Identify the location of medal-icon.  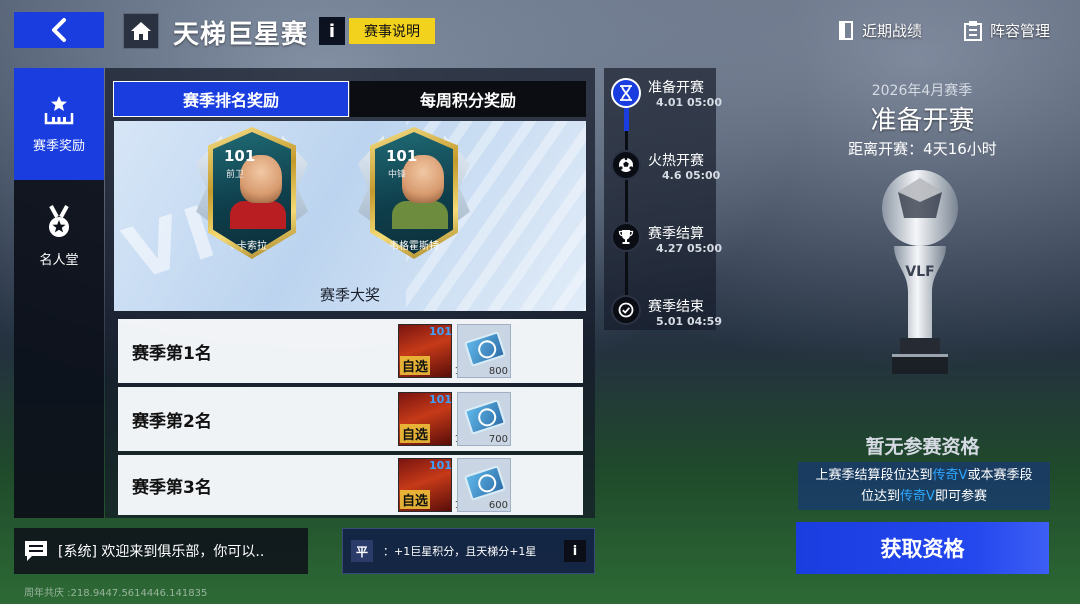
(59, 220).